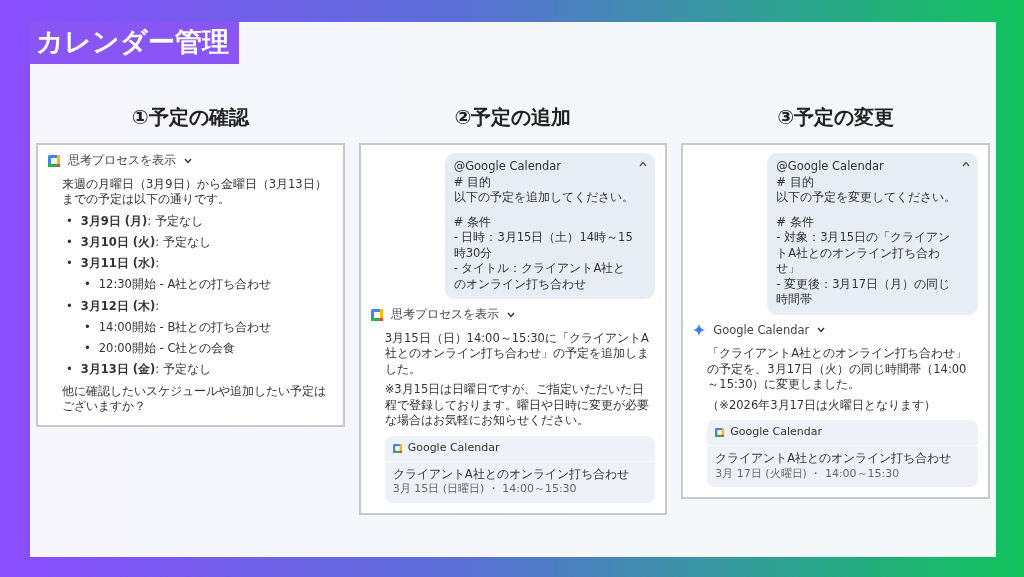 The width and height of the screenshot is (1024, 577). I want to click on list-item-text: 3月12日 (木):, so click(120, 306).